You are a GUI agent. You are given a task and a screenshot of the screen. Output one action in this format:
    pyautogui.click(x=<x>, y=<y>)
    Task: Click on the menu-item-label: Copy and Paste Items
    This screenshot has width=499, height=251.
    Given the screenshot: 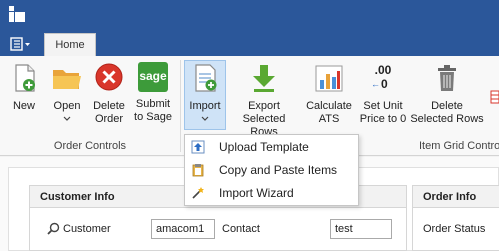 What is the action you would take?
    pyautogui.click(x=278, y=170)
    